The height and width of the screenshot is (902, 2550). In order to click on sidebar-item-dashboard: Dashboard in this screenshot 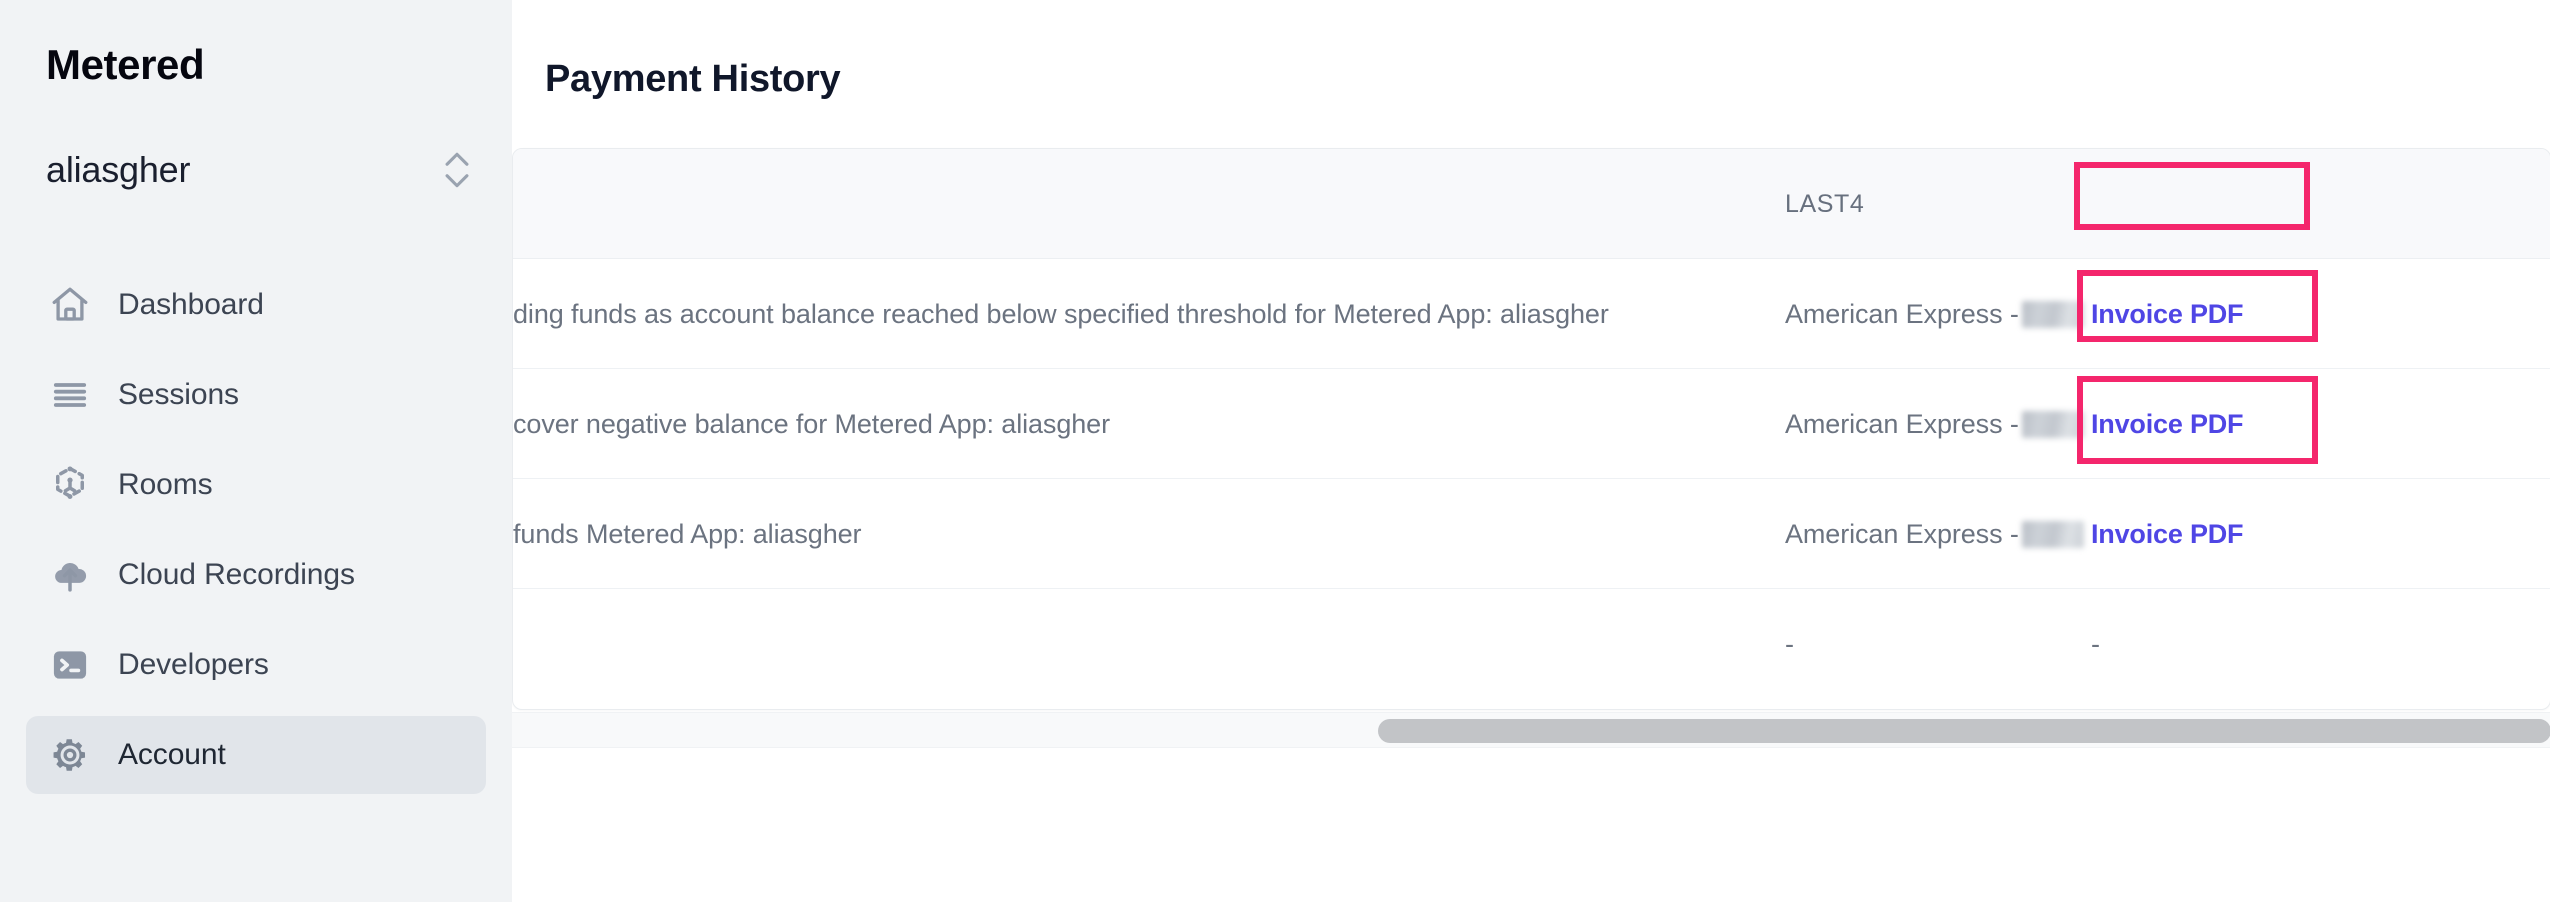, I will do `click(256, 305)`.